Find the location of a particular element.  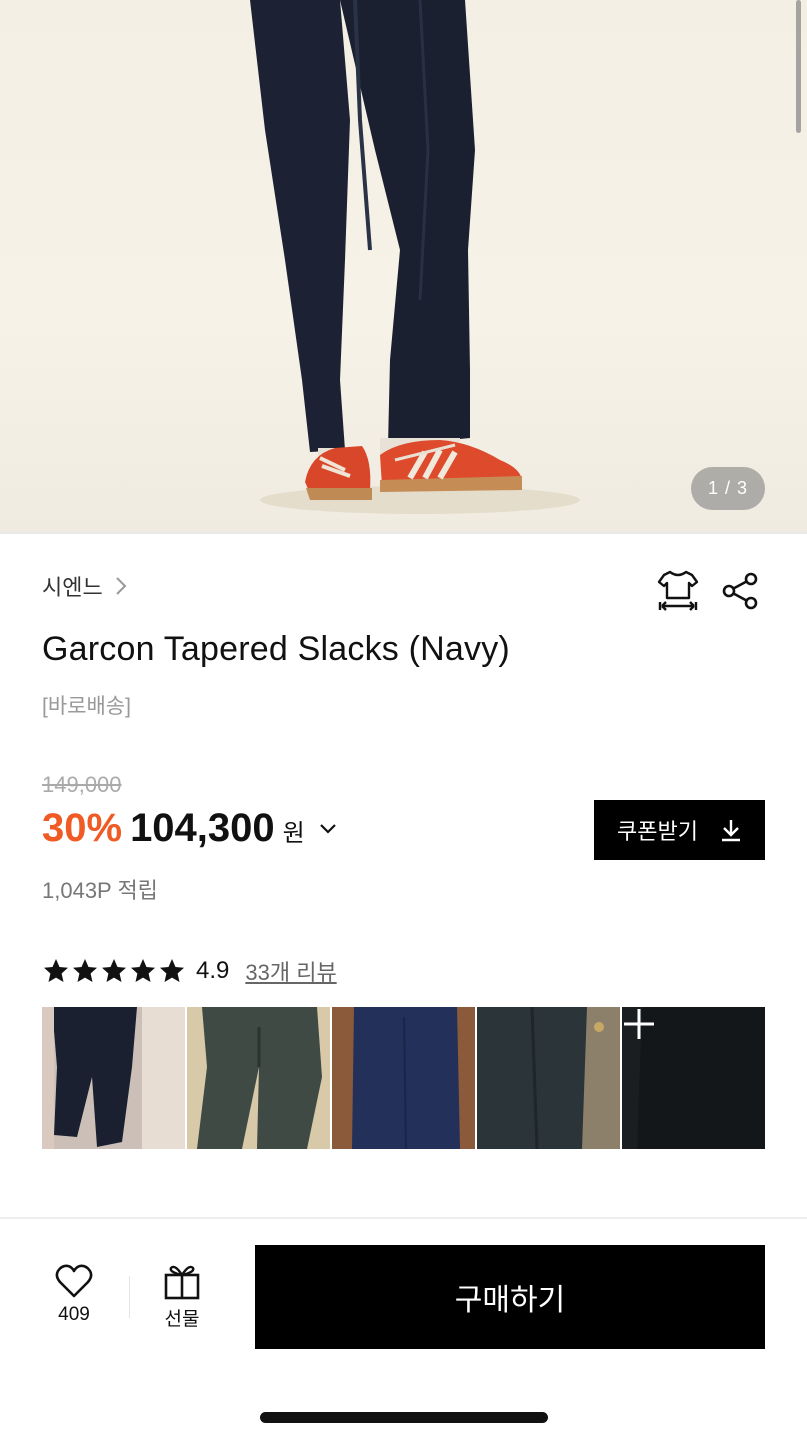

heart-icon is located at coordinates (74, 1281).